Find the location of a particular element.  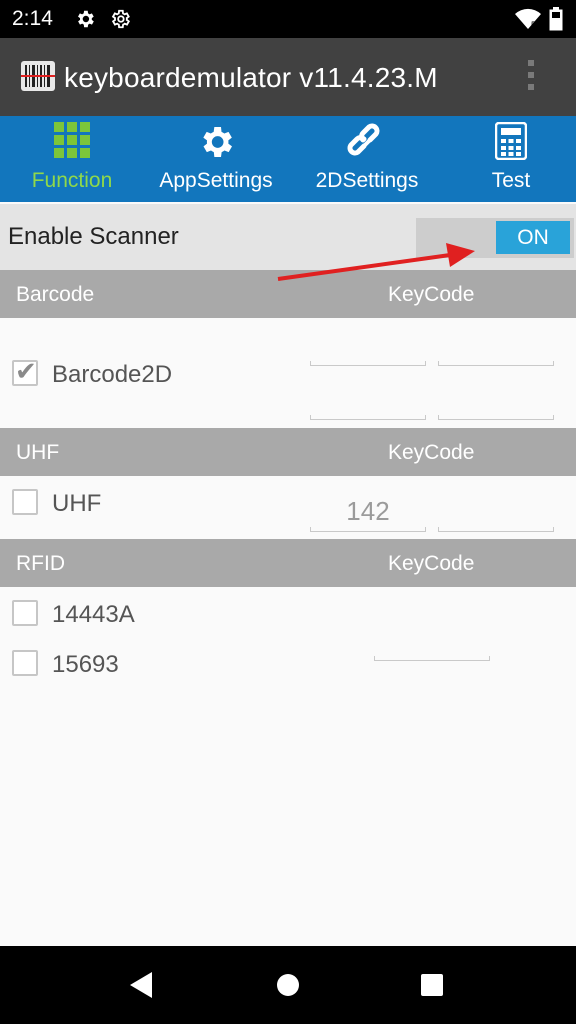

uhf-section-header: UHF KeyCode is located at coordinates (288, 452).